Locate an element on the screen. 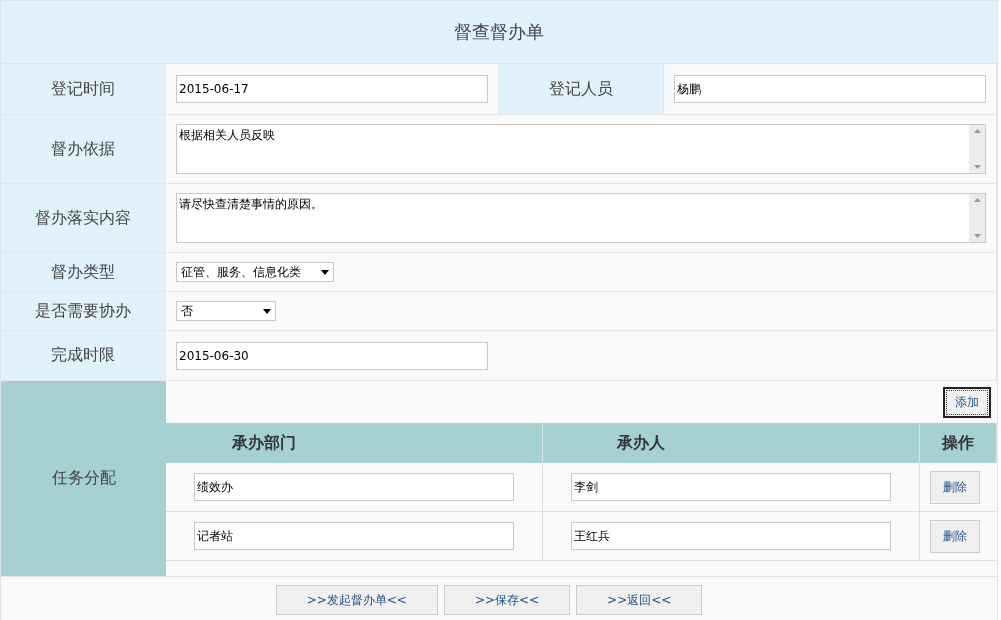 The width and height of the screenshot is (1001, 620). field-label: 督办类型 is located at coordinates (83, 272).